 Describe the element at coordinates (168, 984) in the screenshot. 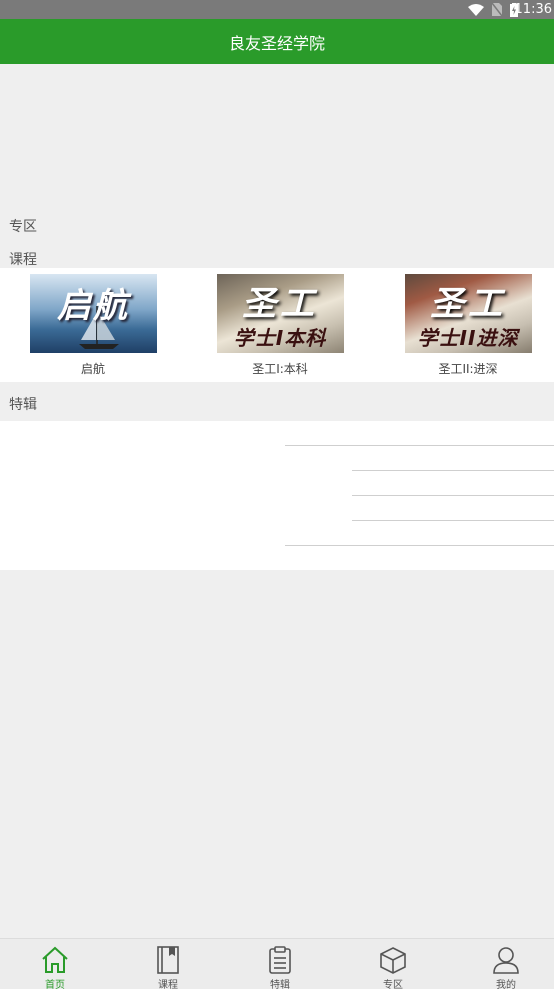

I see `tab-label: 课程` at that location.